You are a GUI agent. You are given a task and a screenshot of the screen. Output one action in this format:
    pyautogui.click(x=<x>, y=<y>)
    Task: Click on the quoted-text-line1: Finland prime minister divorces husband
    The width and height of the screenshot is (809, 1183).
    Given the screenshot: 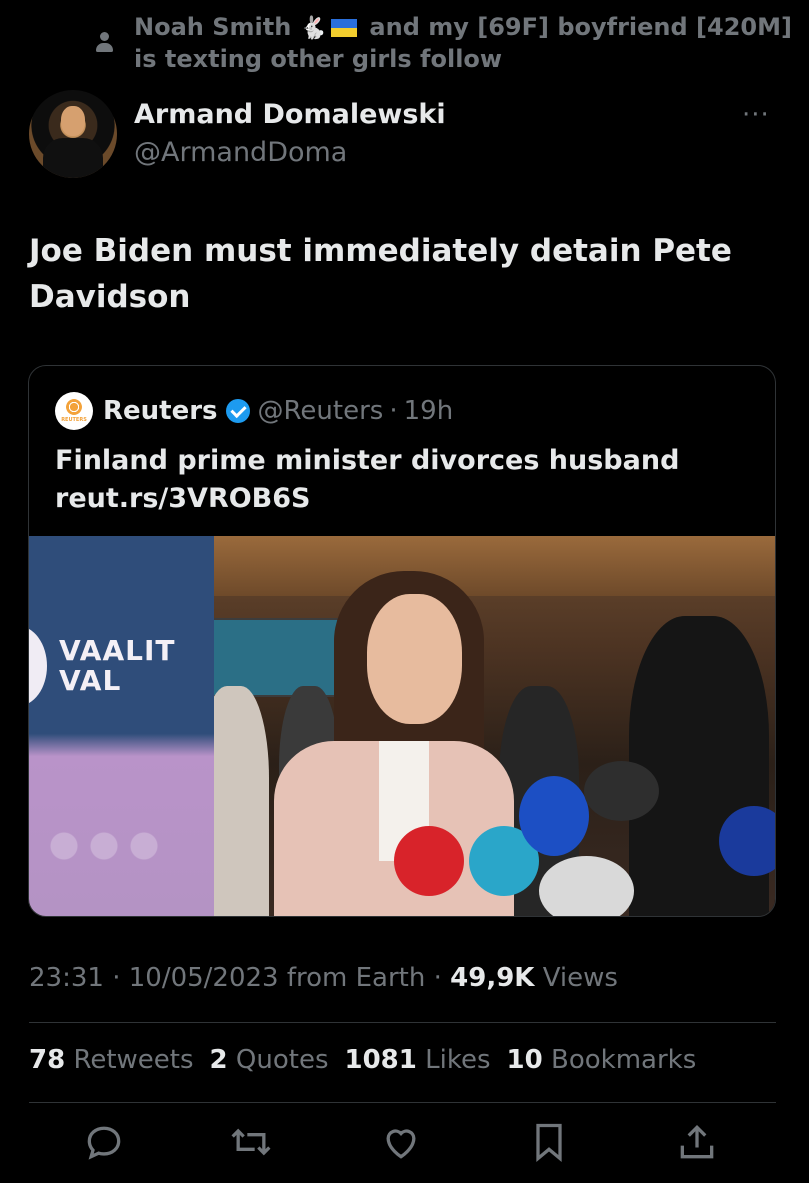 What is the action you would take?
    pyautogui.click(x=367, y=460)
    